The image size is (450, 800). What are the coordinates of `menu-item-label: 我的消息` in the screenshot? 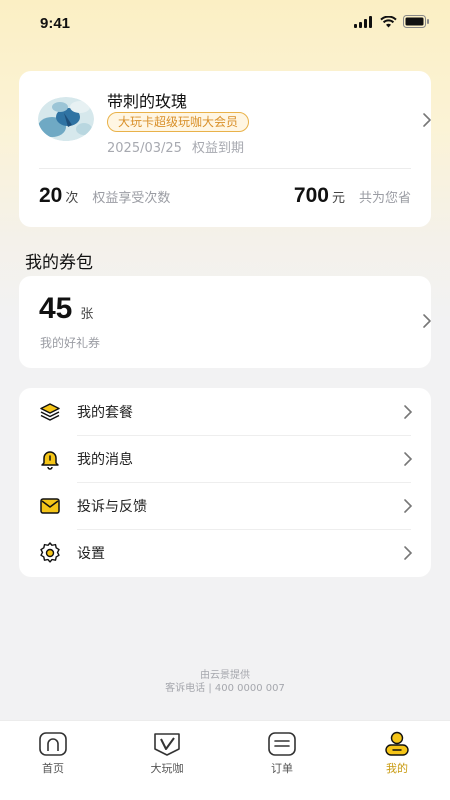 It's located at (105, 460).